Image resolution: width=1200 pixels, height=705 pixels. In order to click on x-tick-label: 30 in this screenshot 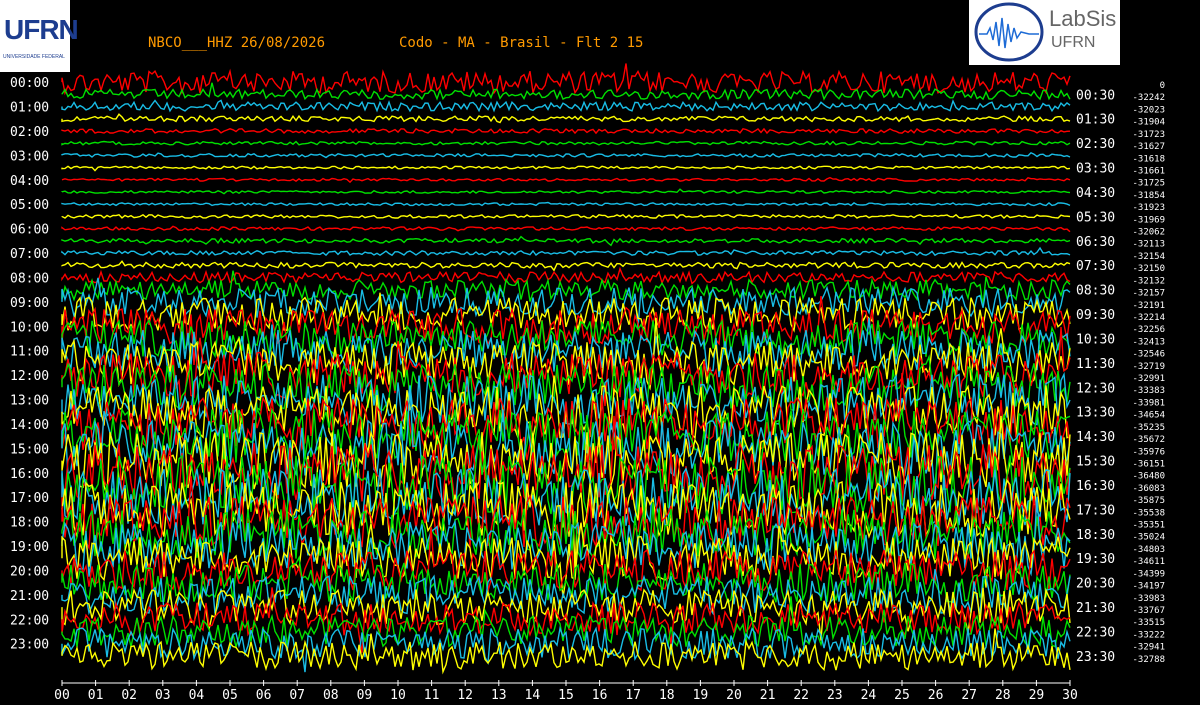, I will do `click(1070, 695)`.